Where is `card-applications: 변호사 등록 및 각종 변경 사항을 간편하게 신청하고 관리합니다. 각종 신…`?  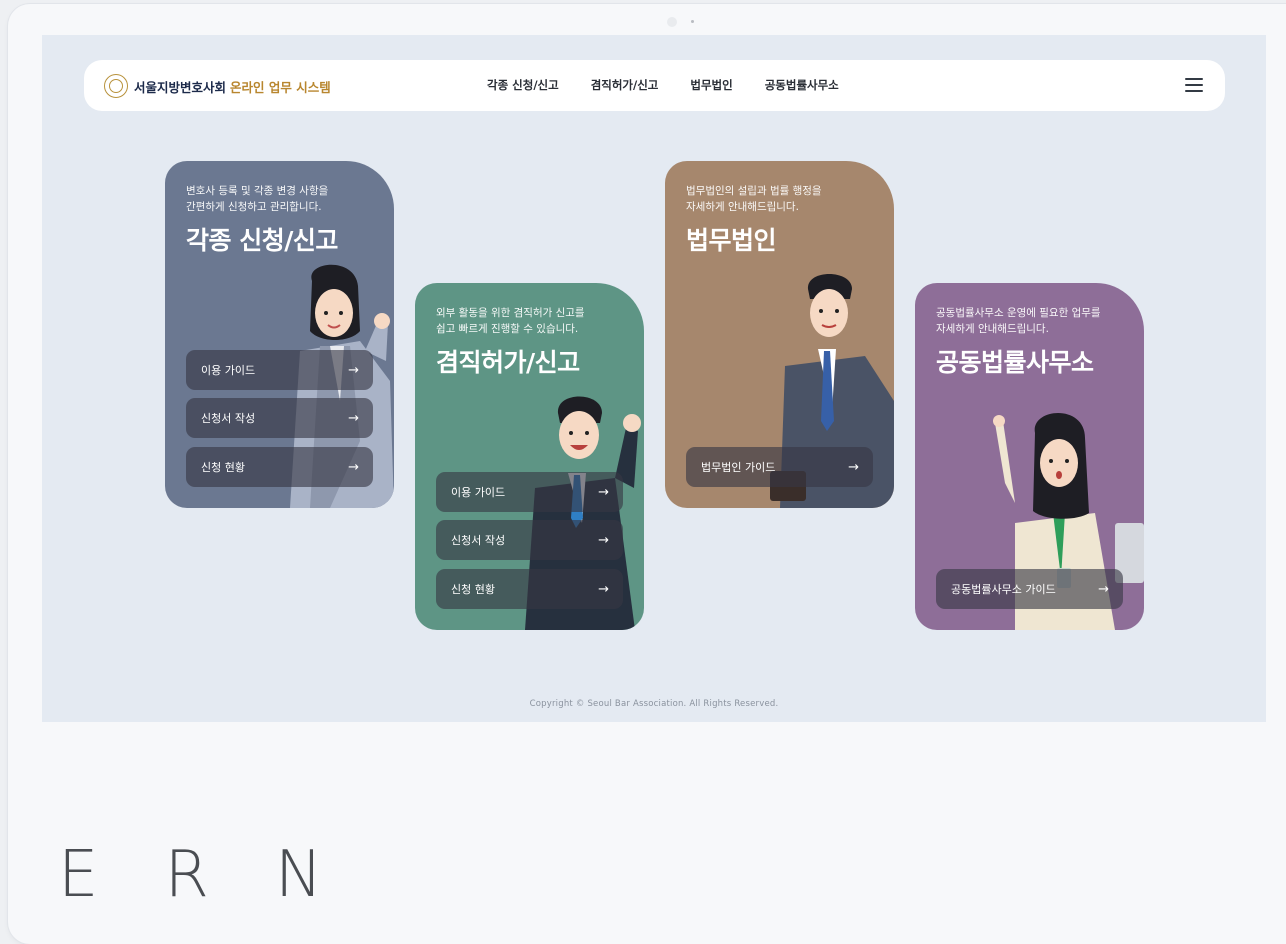
card-applications: 변호사 등록 및 각종 변경 사항을 간편하게 신청하고 관리합니다. 각종 신… is located at coordinates (279, 334).